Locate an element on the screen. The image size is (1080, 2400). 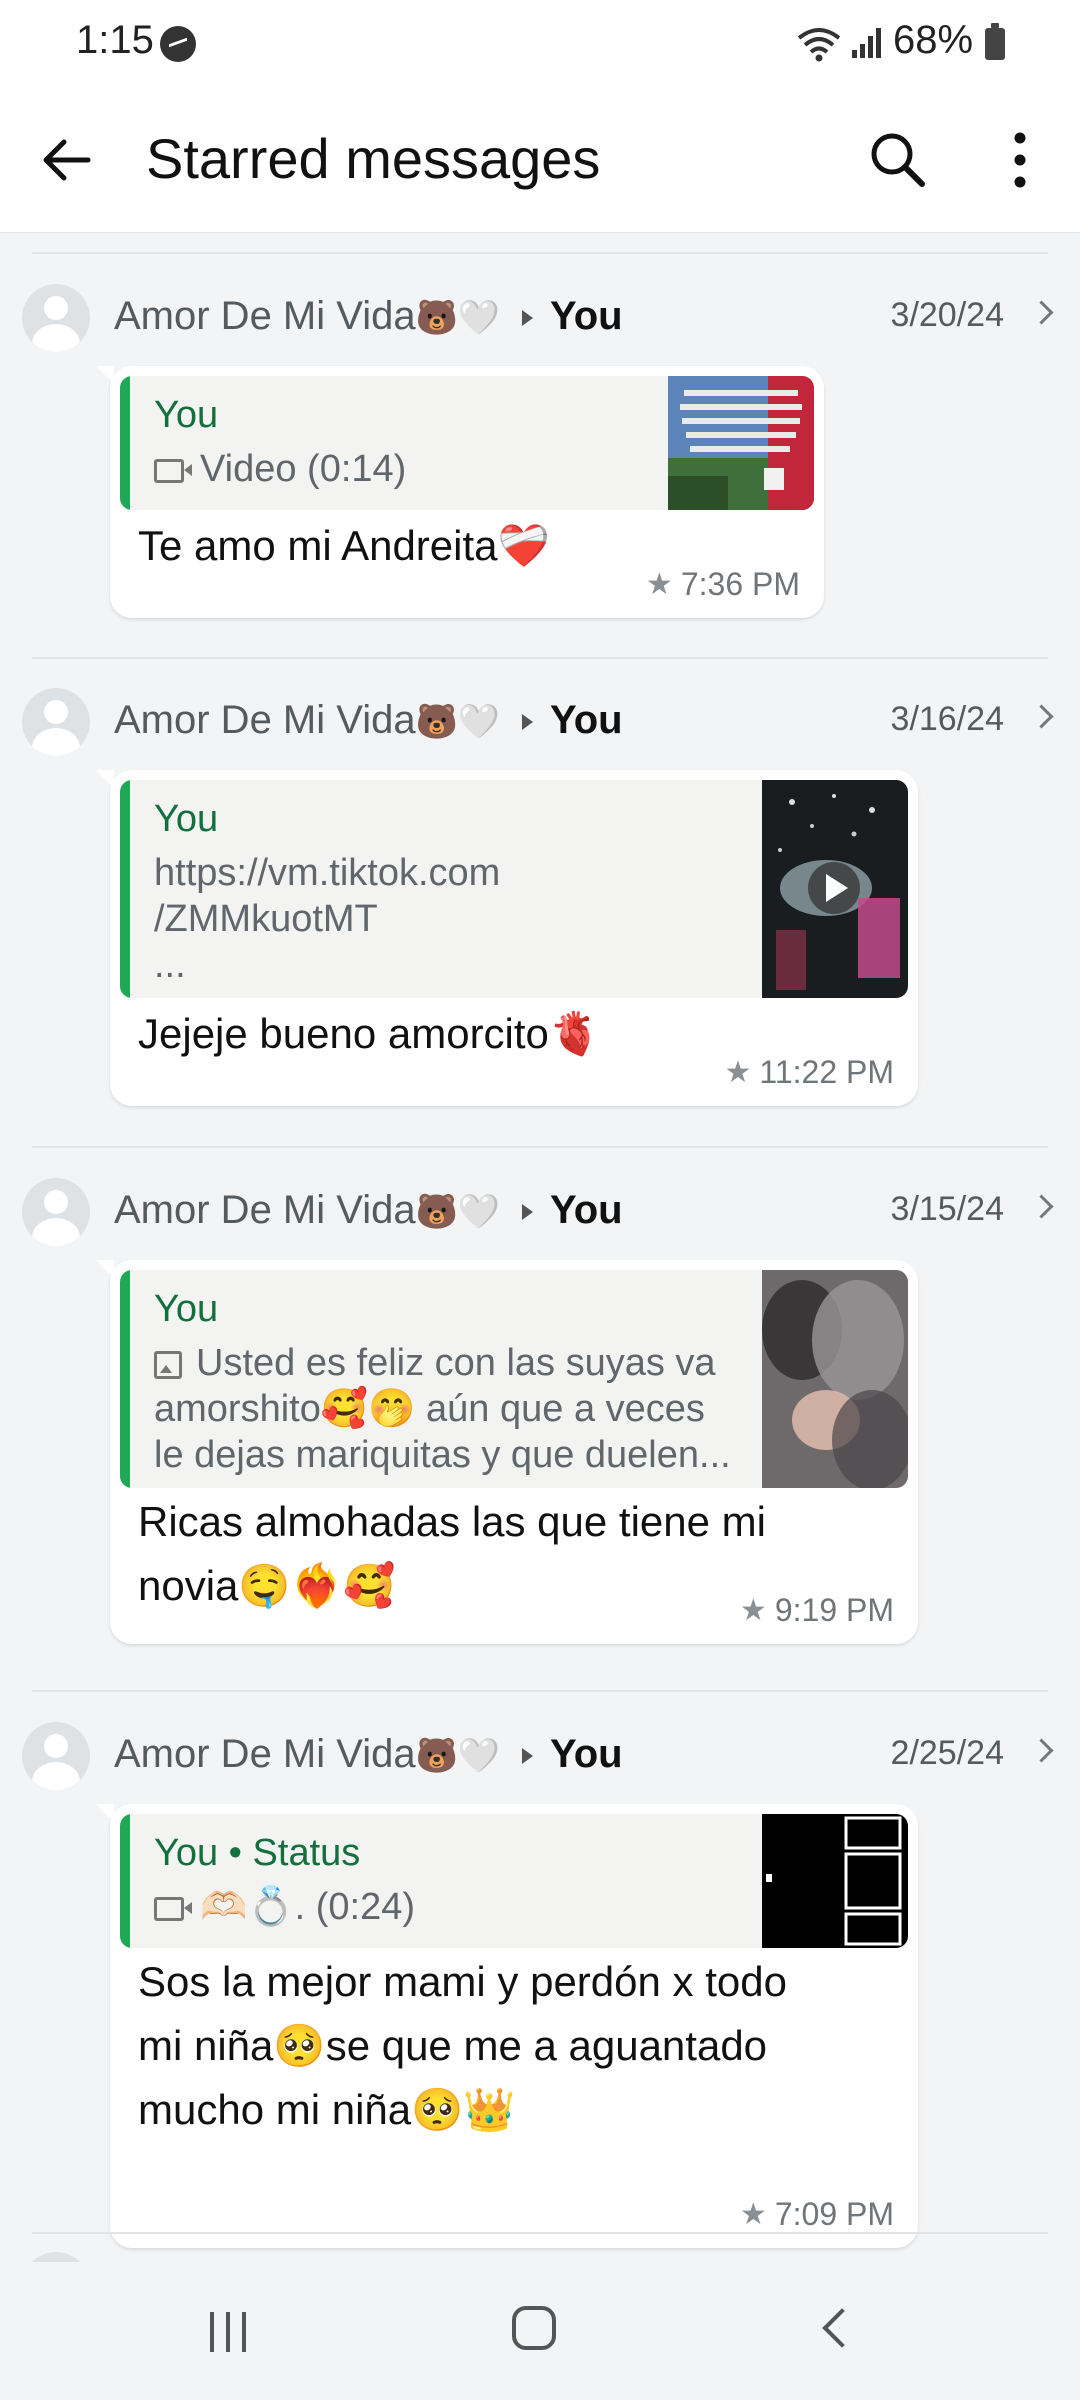
message-meta: ★ 7:09 PM is located at coordinates (817, 2214).